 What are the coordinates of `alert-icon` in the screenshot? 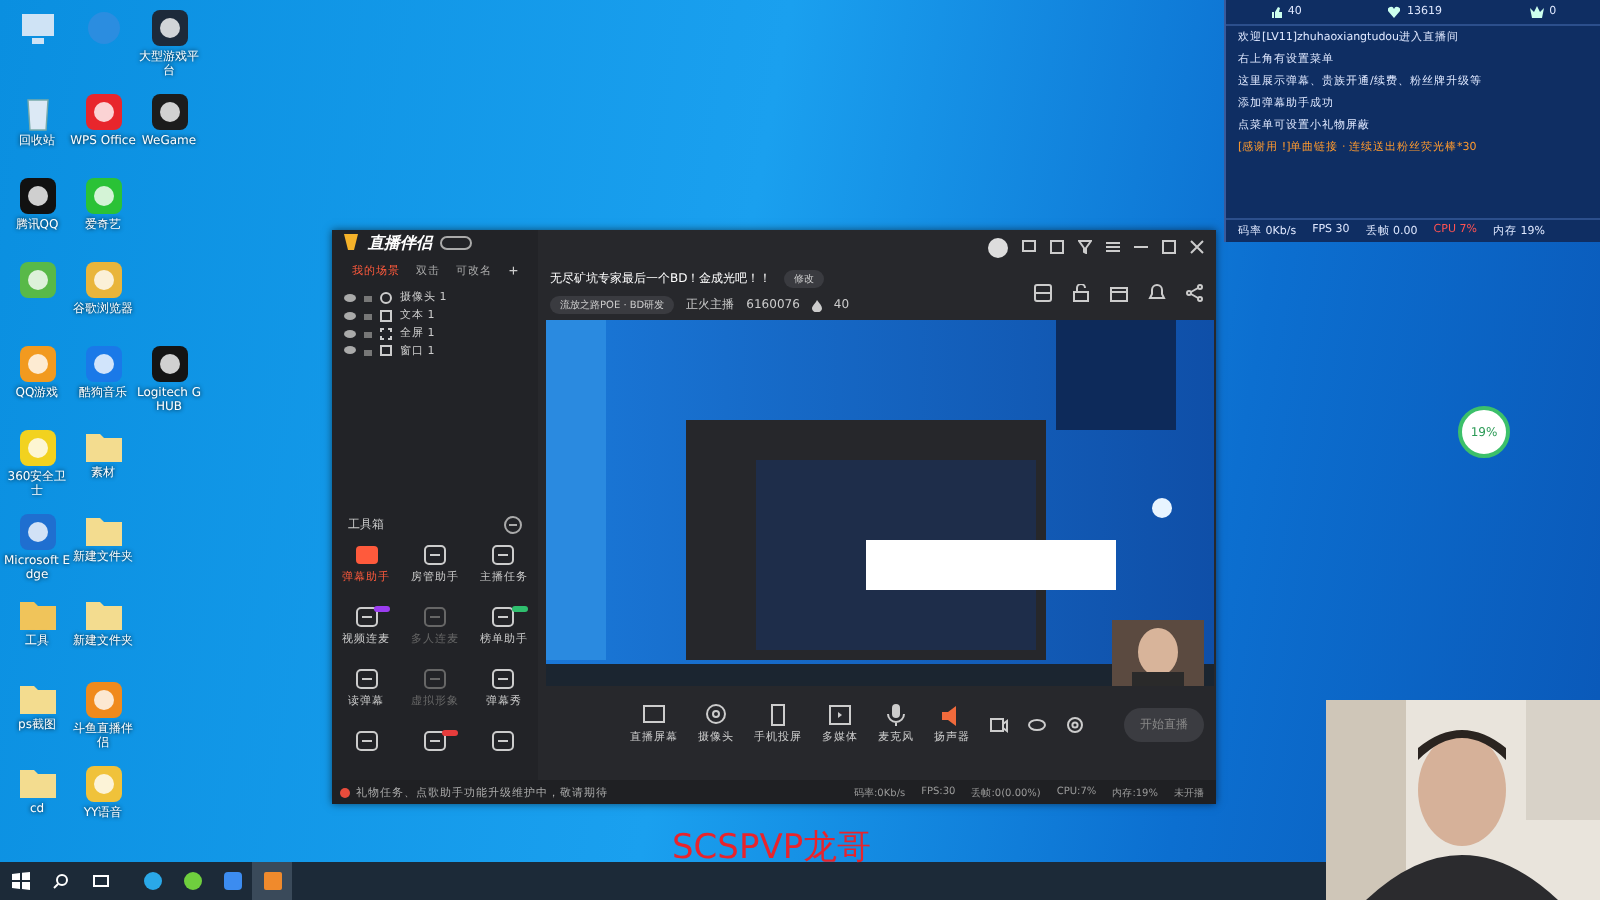 It's located at (345, 792).